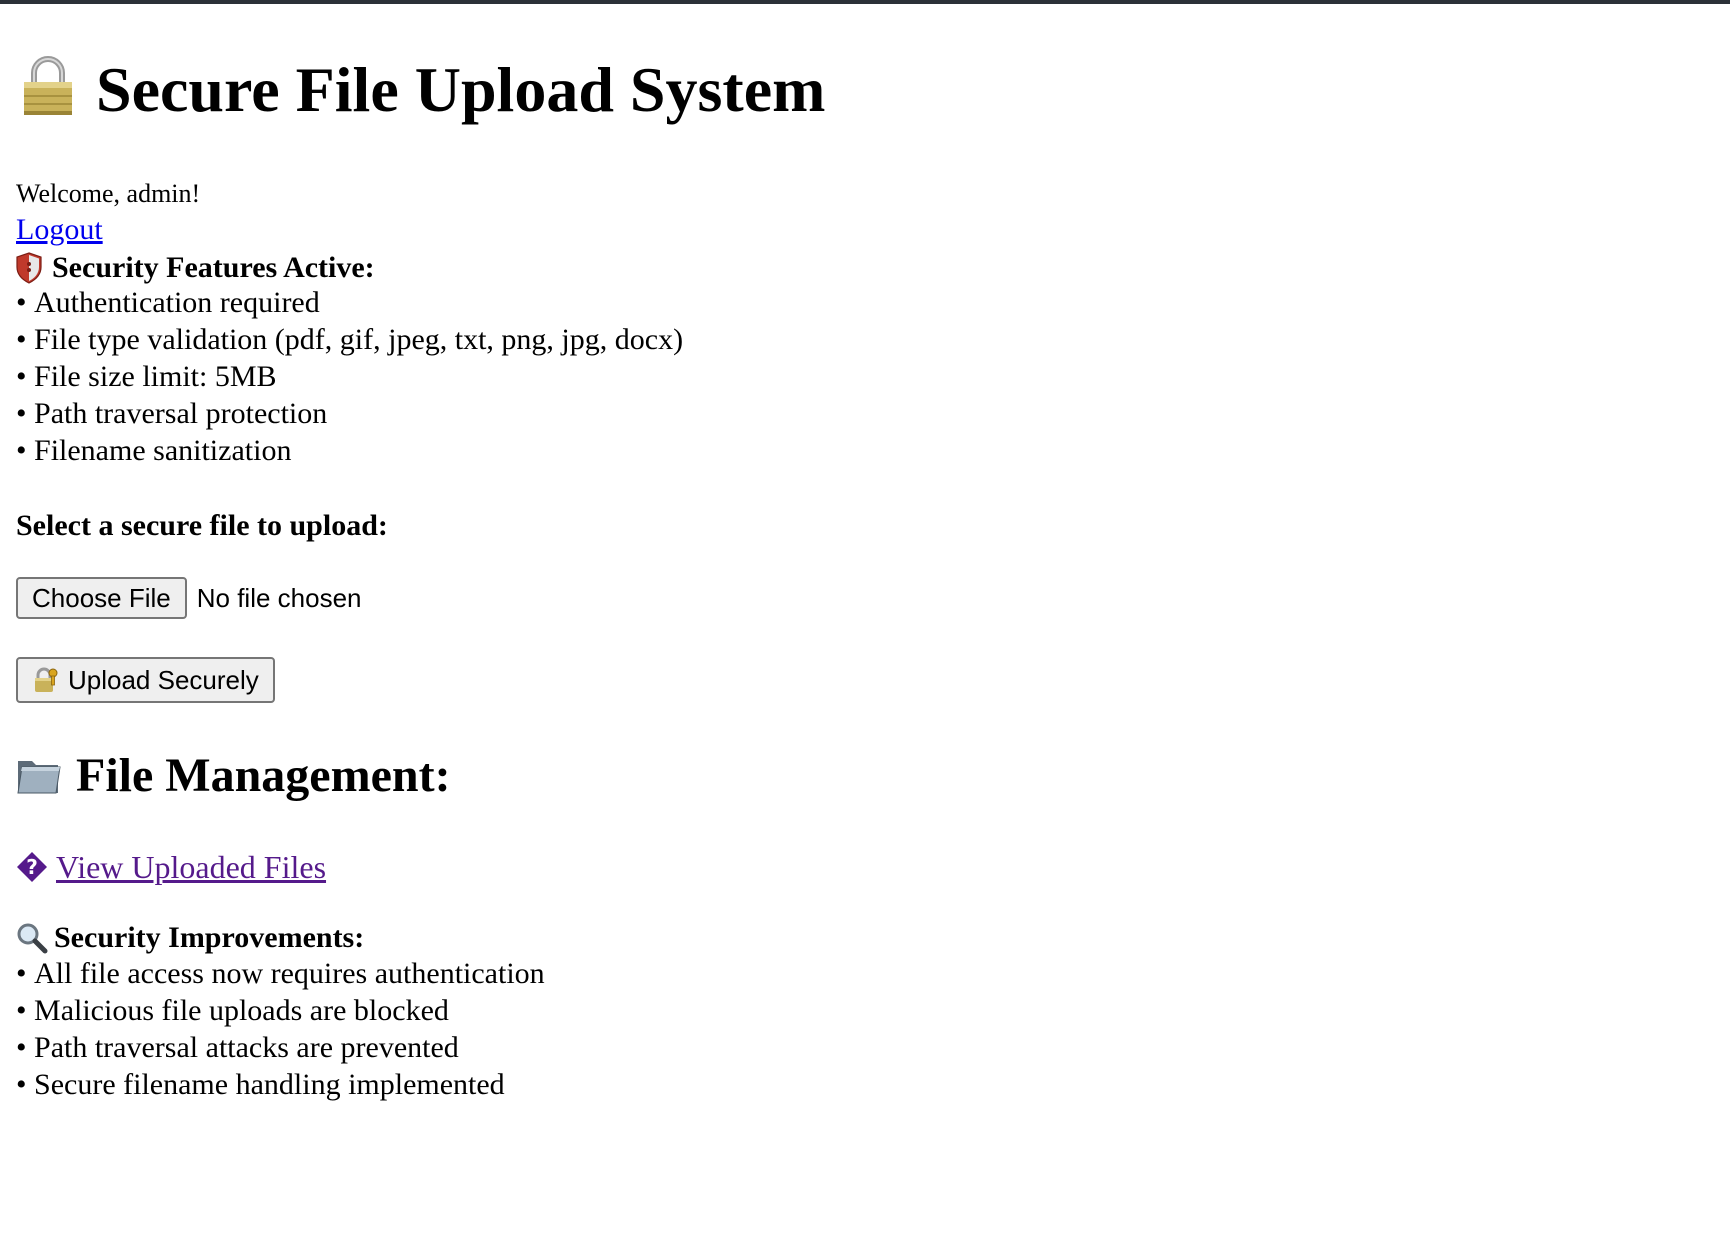 Image resolution: width=1730 pixels, height=1248 pixels. What do you see at coordinates (48, 86) in the screenshot?
I see `lock-icon` at bounding box center [48, 86].